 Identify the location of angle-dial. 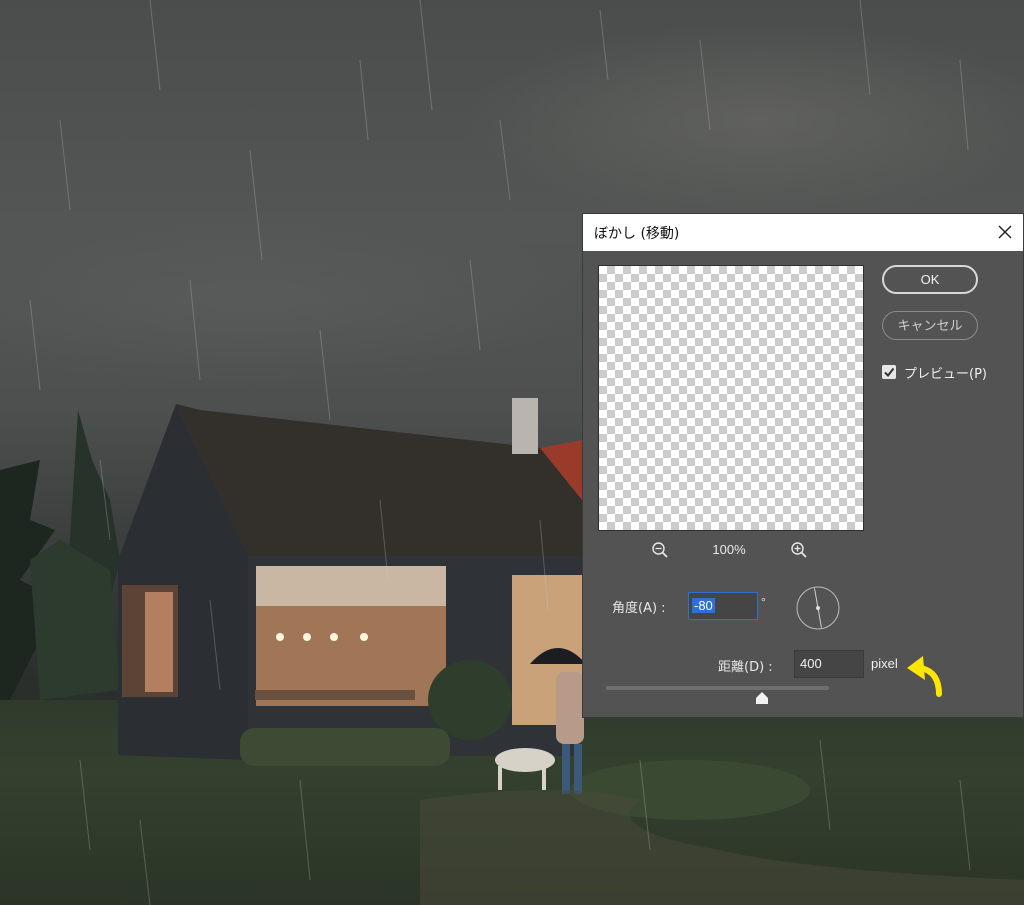
(818, 608).